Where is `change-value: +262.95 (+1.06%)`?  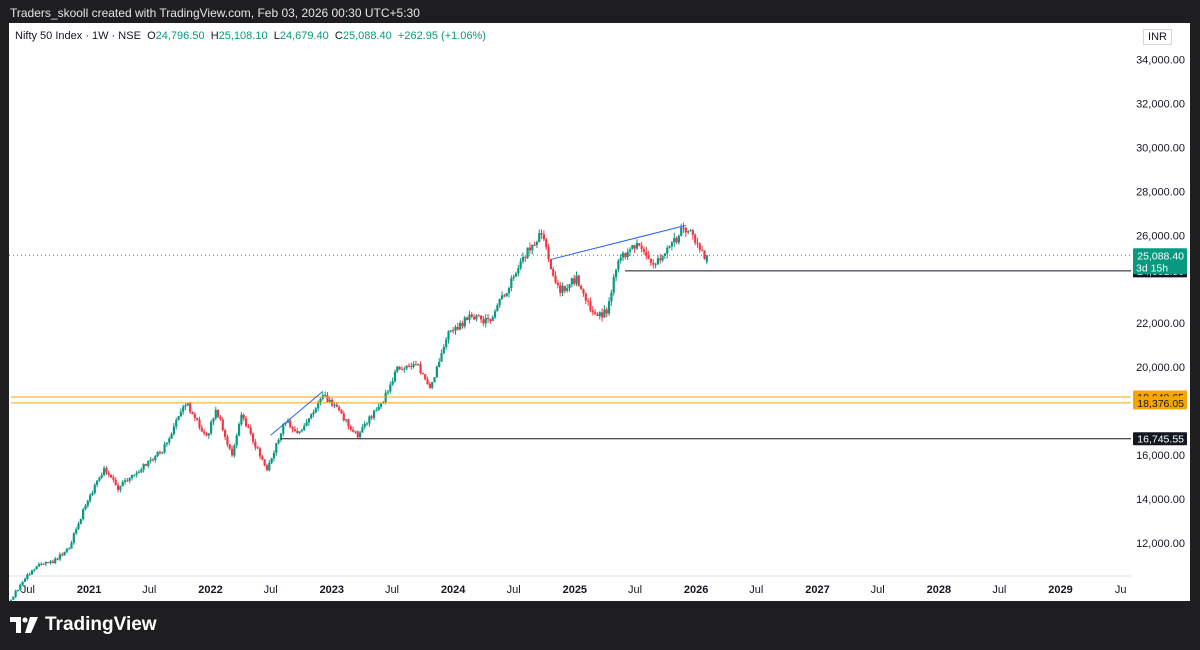 change-value: +262.95 (+1.06%) is located at coordinates (441, 36).